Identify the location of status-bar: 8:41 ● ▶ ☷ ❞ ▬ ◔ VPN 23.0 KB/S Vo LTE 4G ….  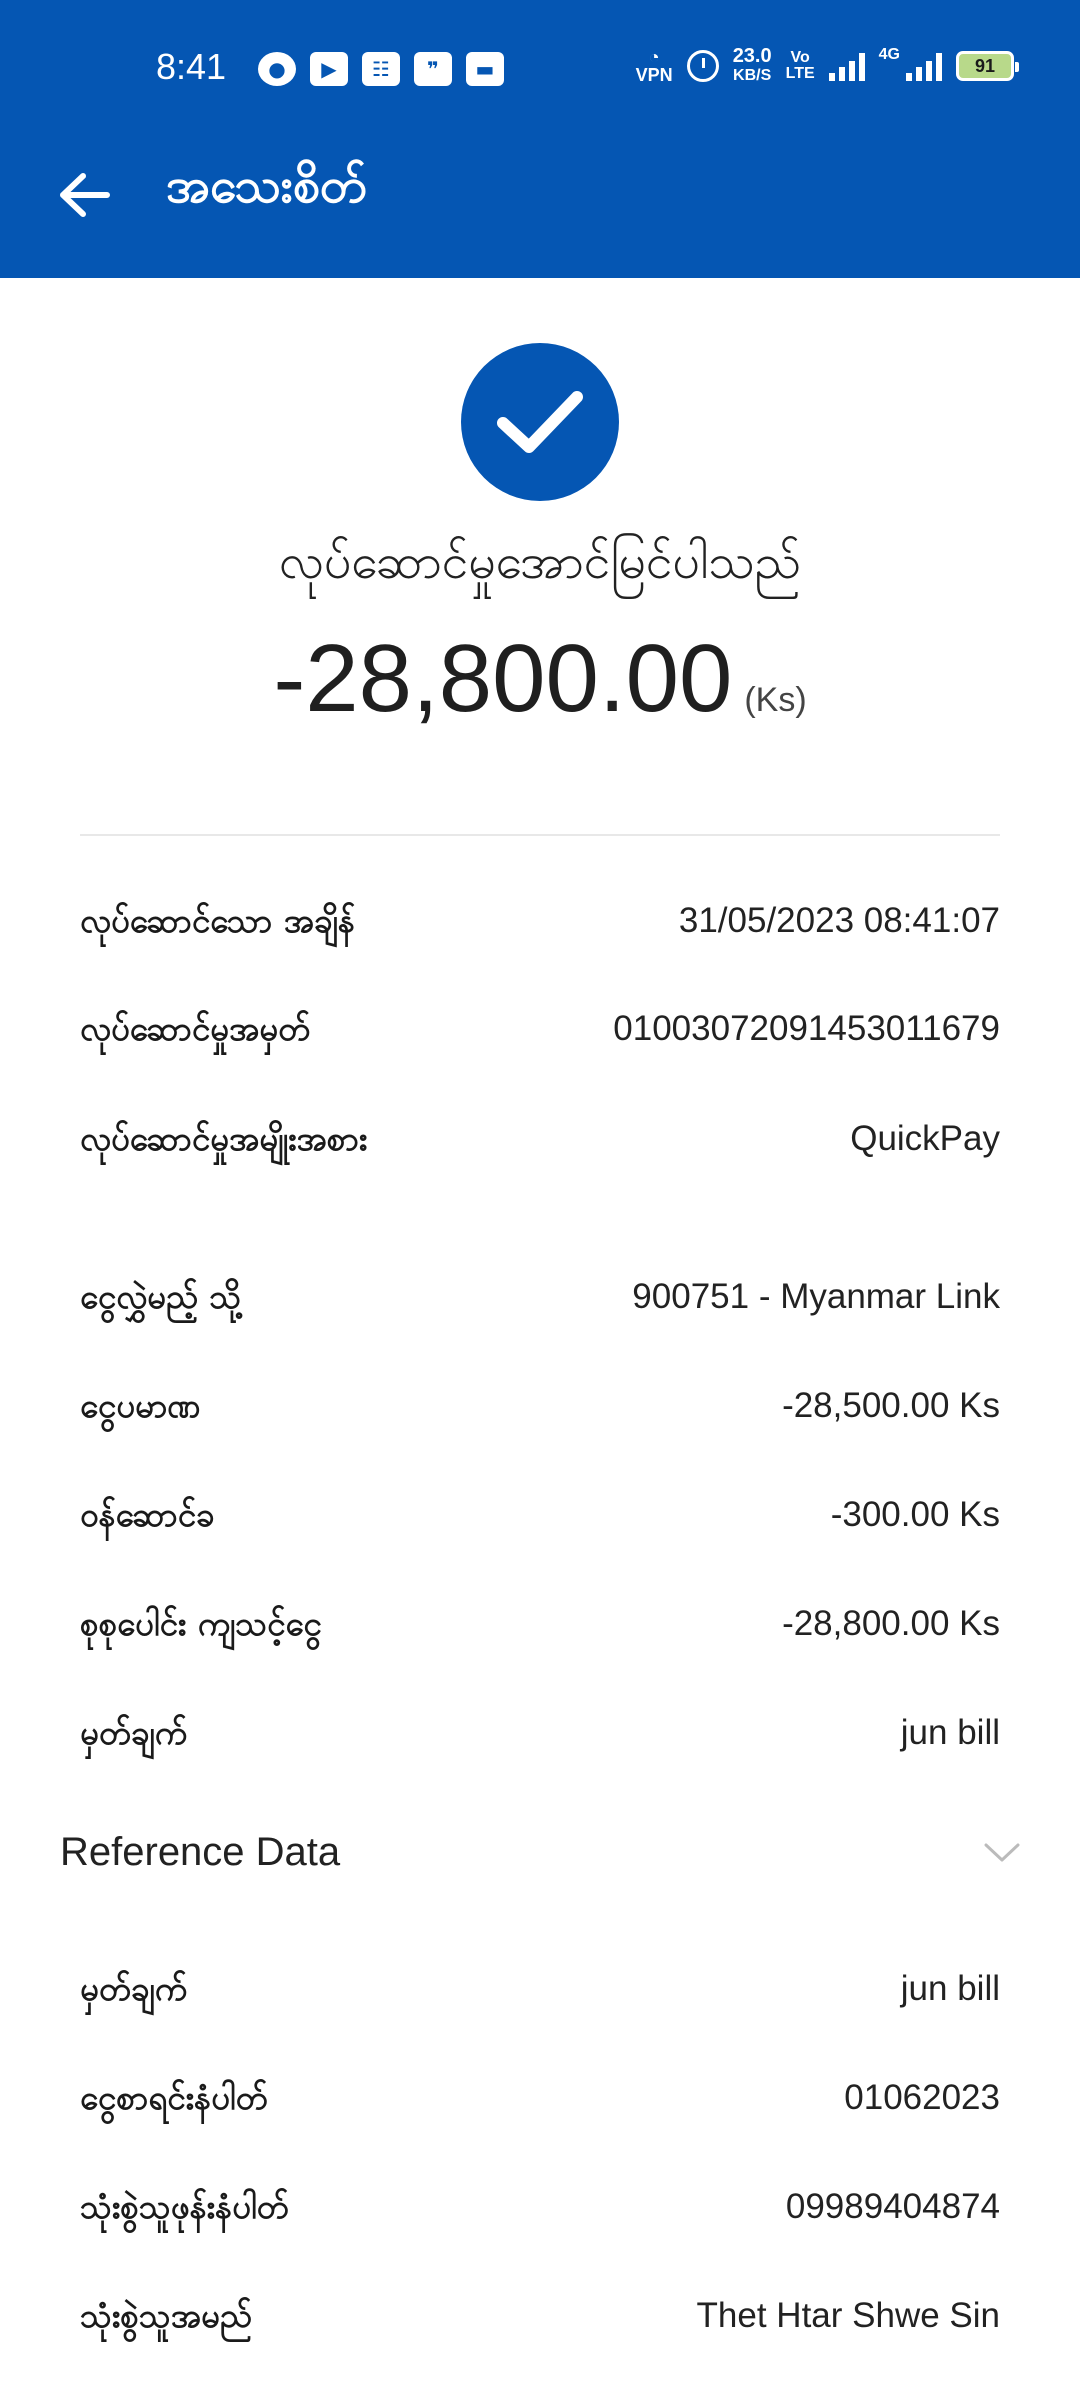
(540, 70).